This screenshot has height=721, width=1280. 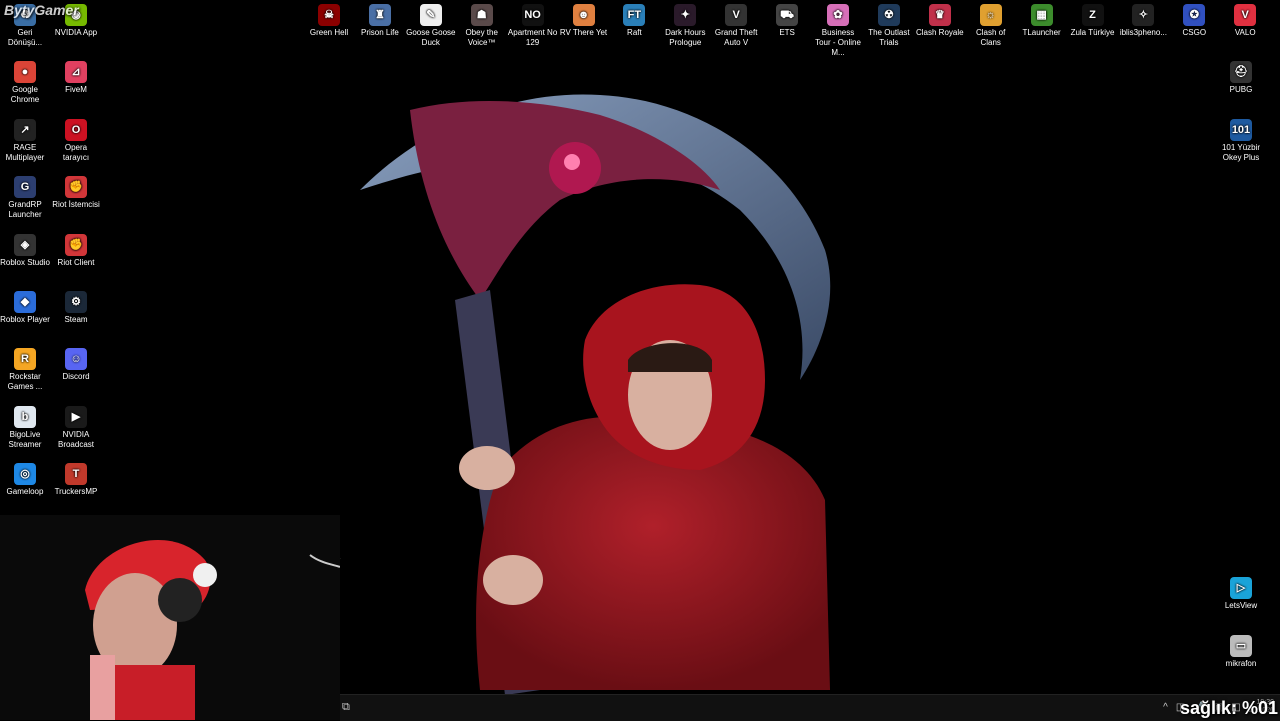 What do you see at coordinates (513, 580) in the screenshot?
I see `hand-lower` at bounding box center [513, 580].